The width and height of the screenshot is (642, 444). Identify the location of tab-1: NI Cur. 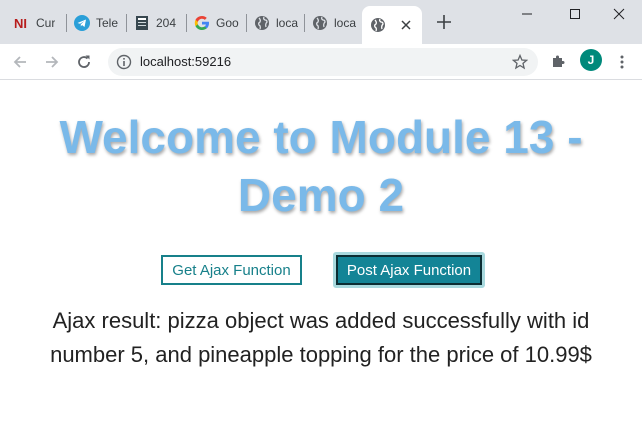
(34, 23).